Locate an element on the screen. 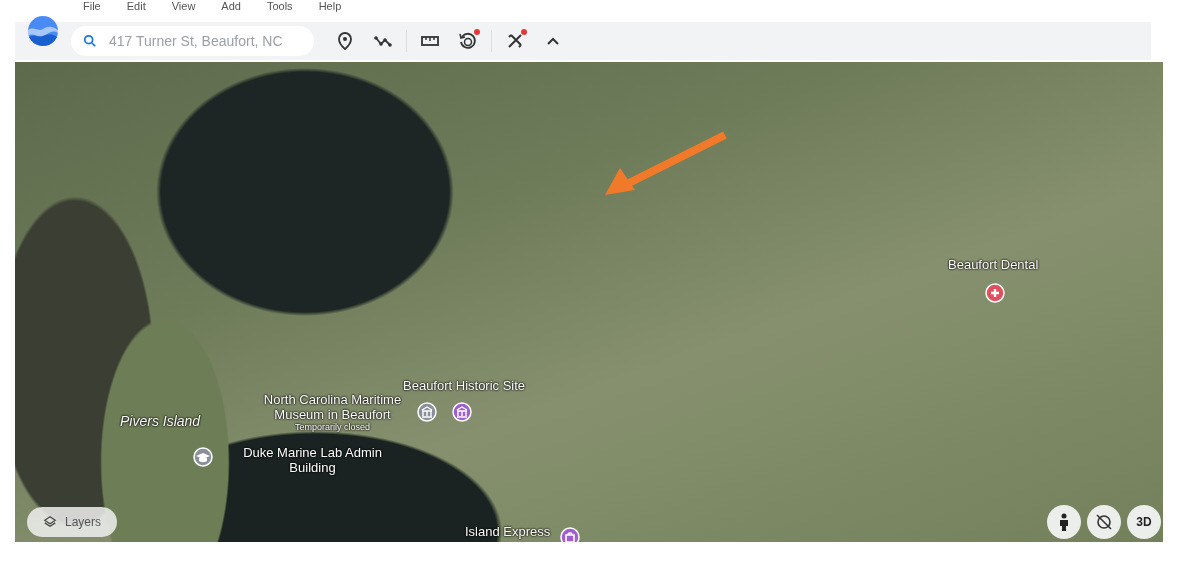 The height and width of the screenshot is (562, 1179). menu-item: Tools is located at coordinates (279, 6).